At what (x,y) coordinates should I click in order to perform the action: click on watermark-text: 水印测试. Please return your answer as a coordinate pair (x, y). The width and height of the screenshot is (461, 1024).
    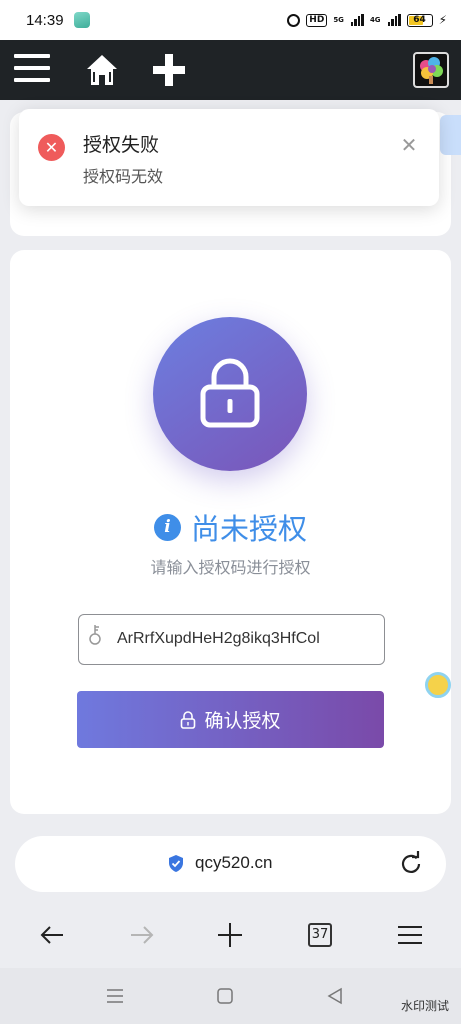
    Looking at the image, I should click on (424, 1006).